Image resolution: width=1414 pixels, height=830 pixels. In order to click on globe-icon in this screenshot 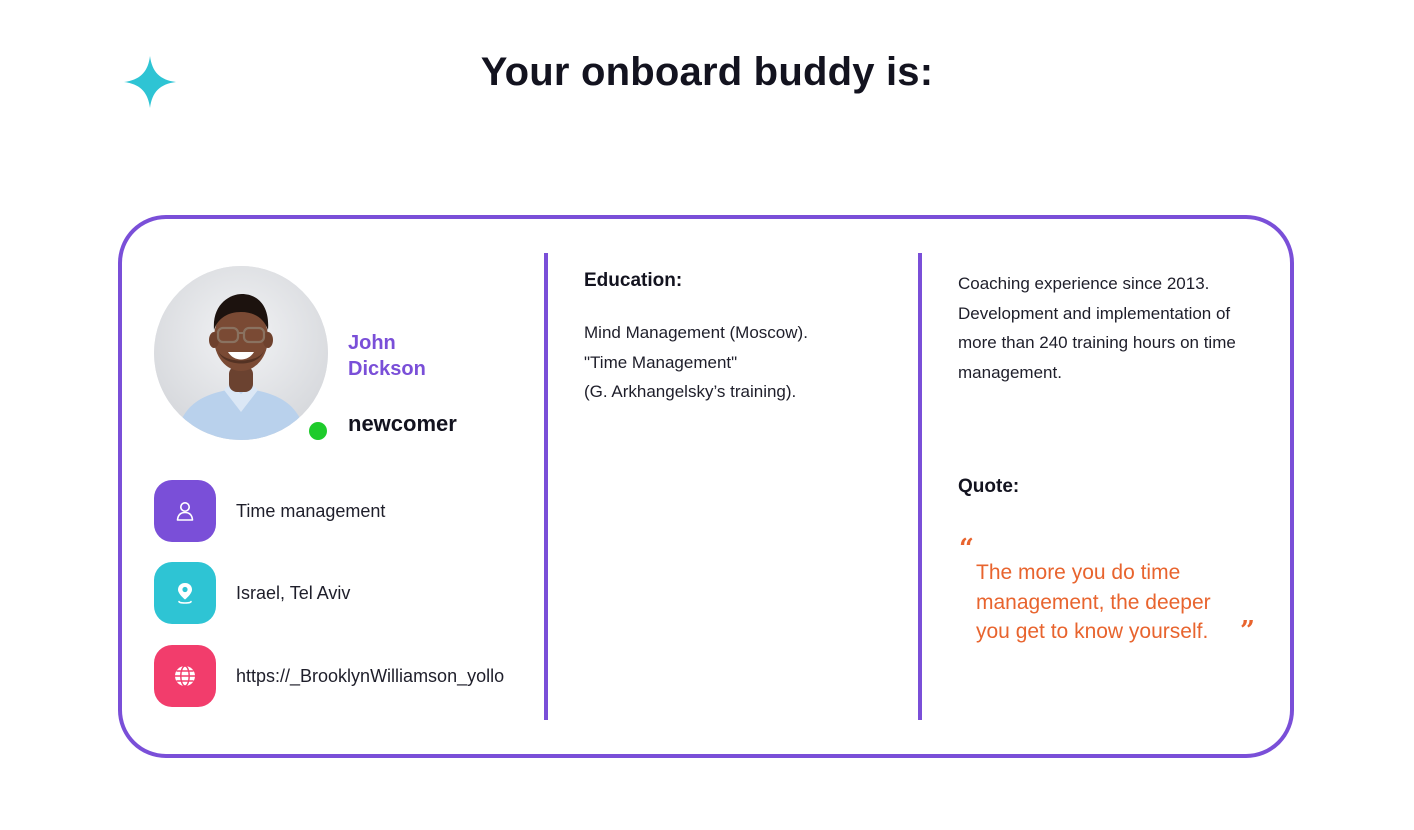, I will do `click(185, 676)`.